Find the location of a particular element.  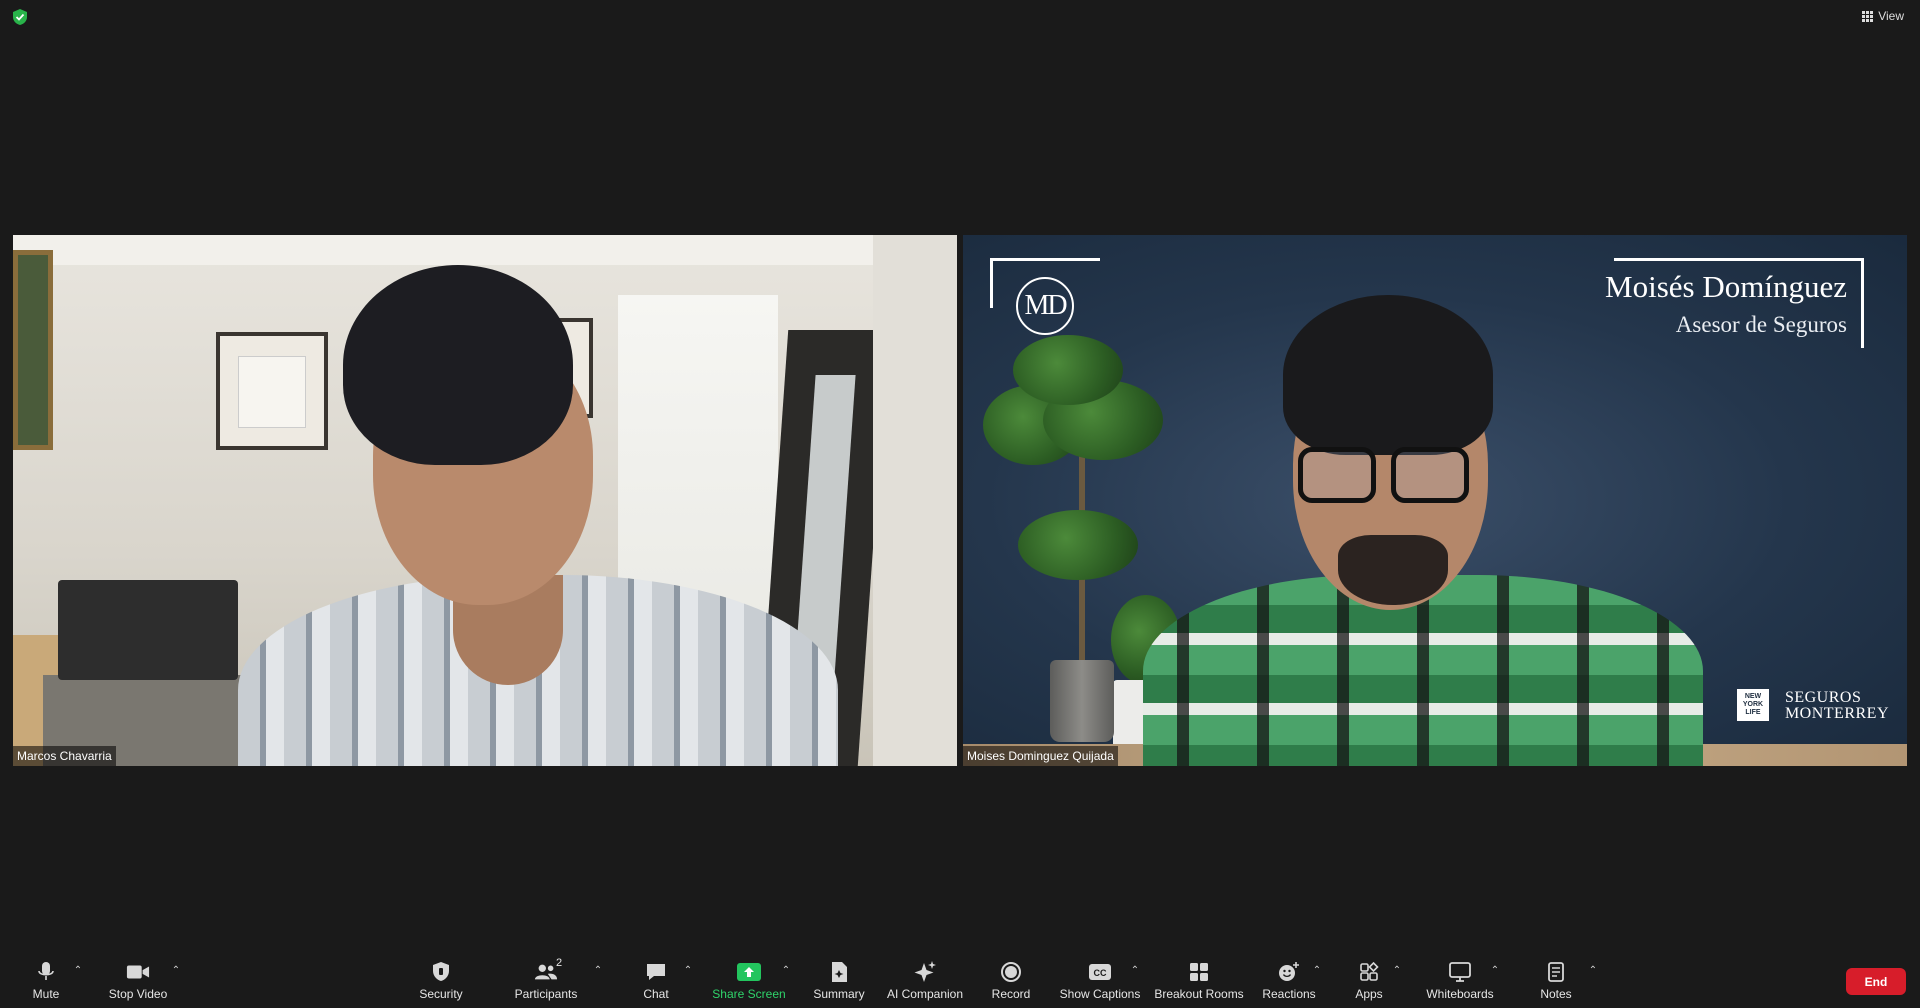

smiley-icon is located at coordinates (1289, 972).